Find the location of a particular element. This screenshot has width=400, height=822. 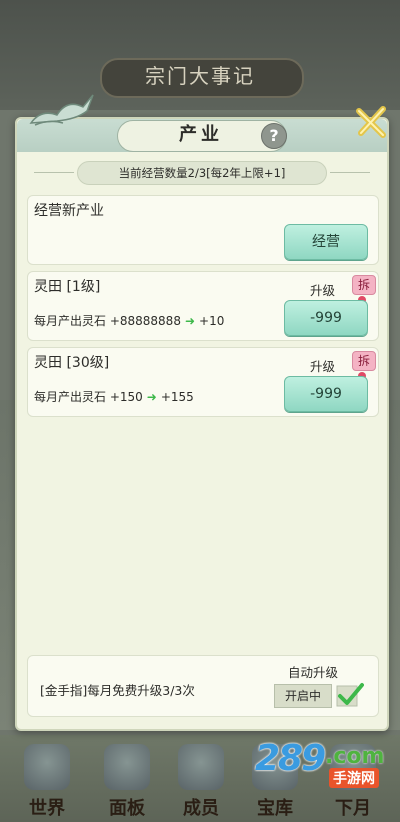

members-icon is located at coordinates (201, 767).